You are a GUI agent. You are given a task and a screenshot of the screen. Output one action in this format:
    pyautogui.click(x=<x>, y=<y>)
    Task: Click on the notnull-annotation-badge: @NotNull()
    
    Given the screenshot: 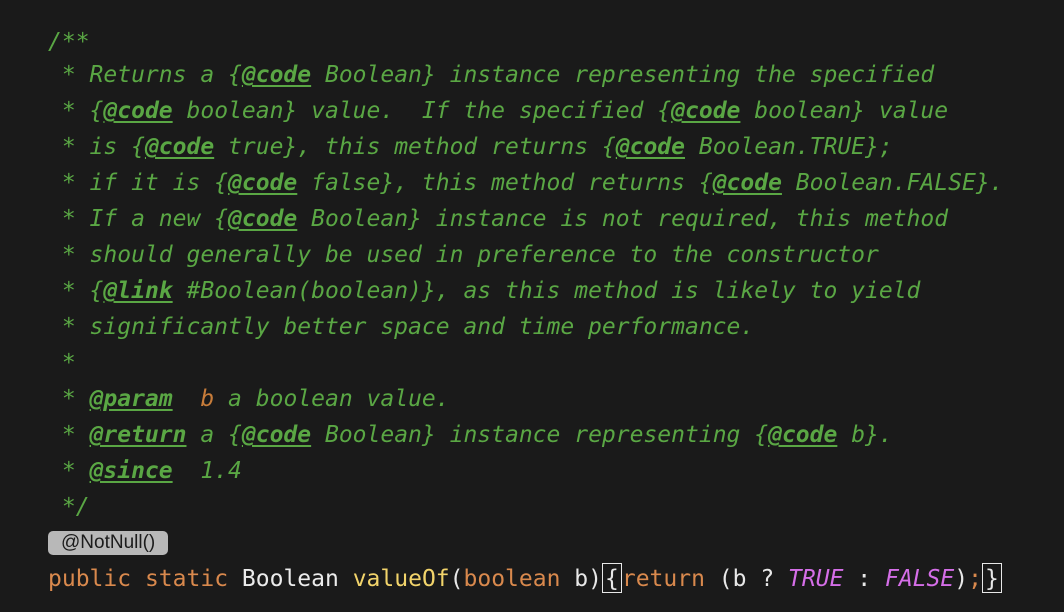 What is the action you would take?
    pyautogui.click(x=108, y=543)
    